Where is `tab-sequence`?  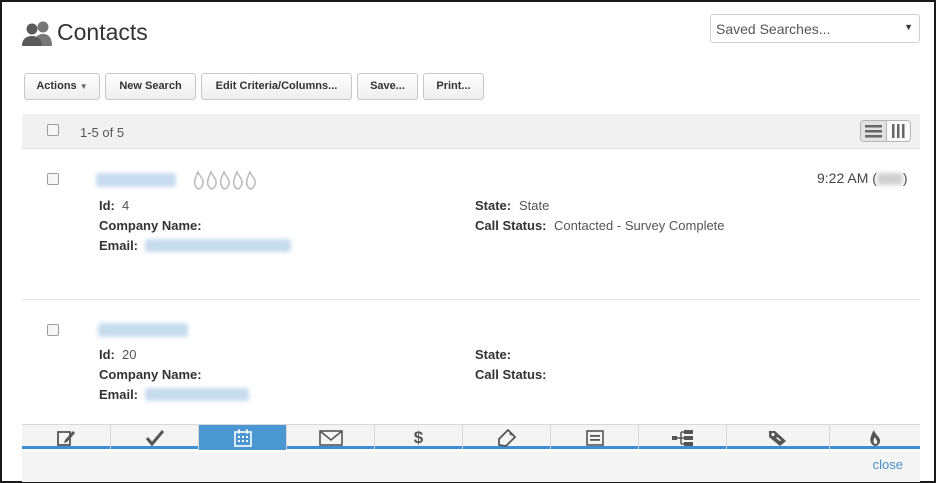 tab-sequence is located at coordinates (682, 437).